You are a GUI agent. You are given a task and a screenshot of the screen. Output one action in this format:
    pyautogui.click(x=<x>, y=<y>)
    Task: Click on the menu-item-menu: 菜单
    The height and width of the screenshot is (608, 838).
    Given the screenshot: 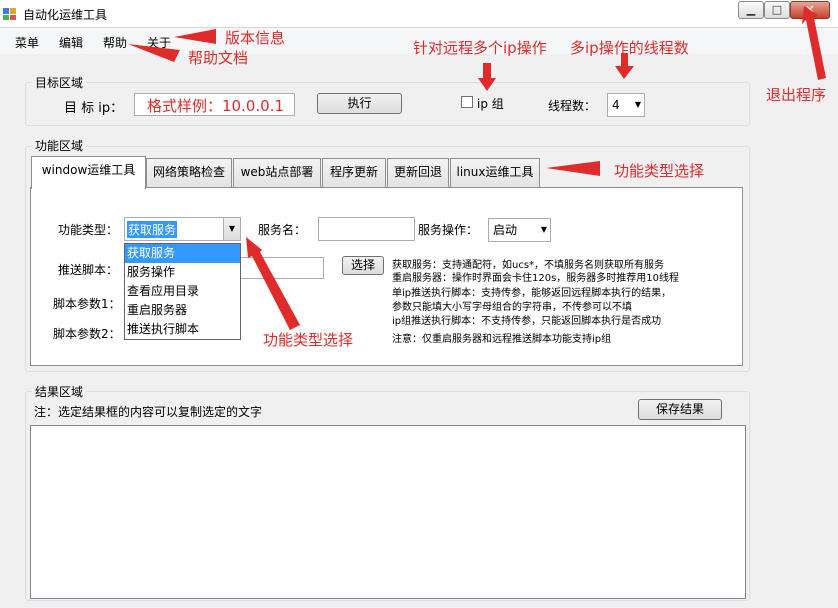 What is the action you would take?
    pyautogui.click(x=27, y=42)
    